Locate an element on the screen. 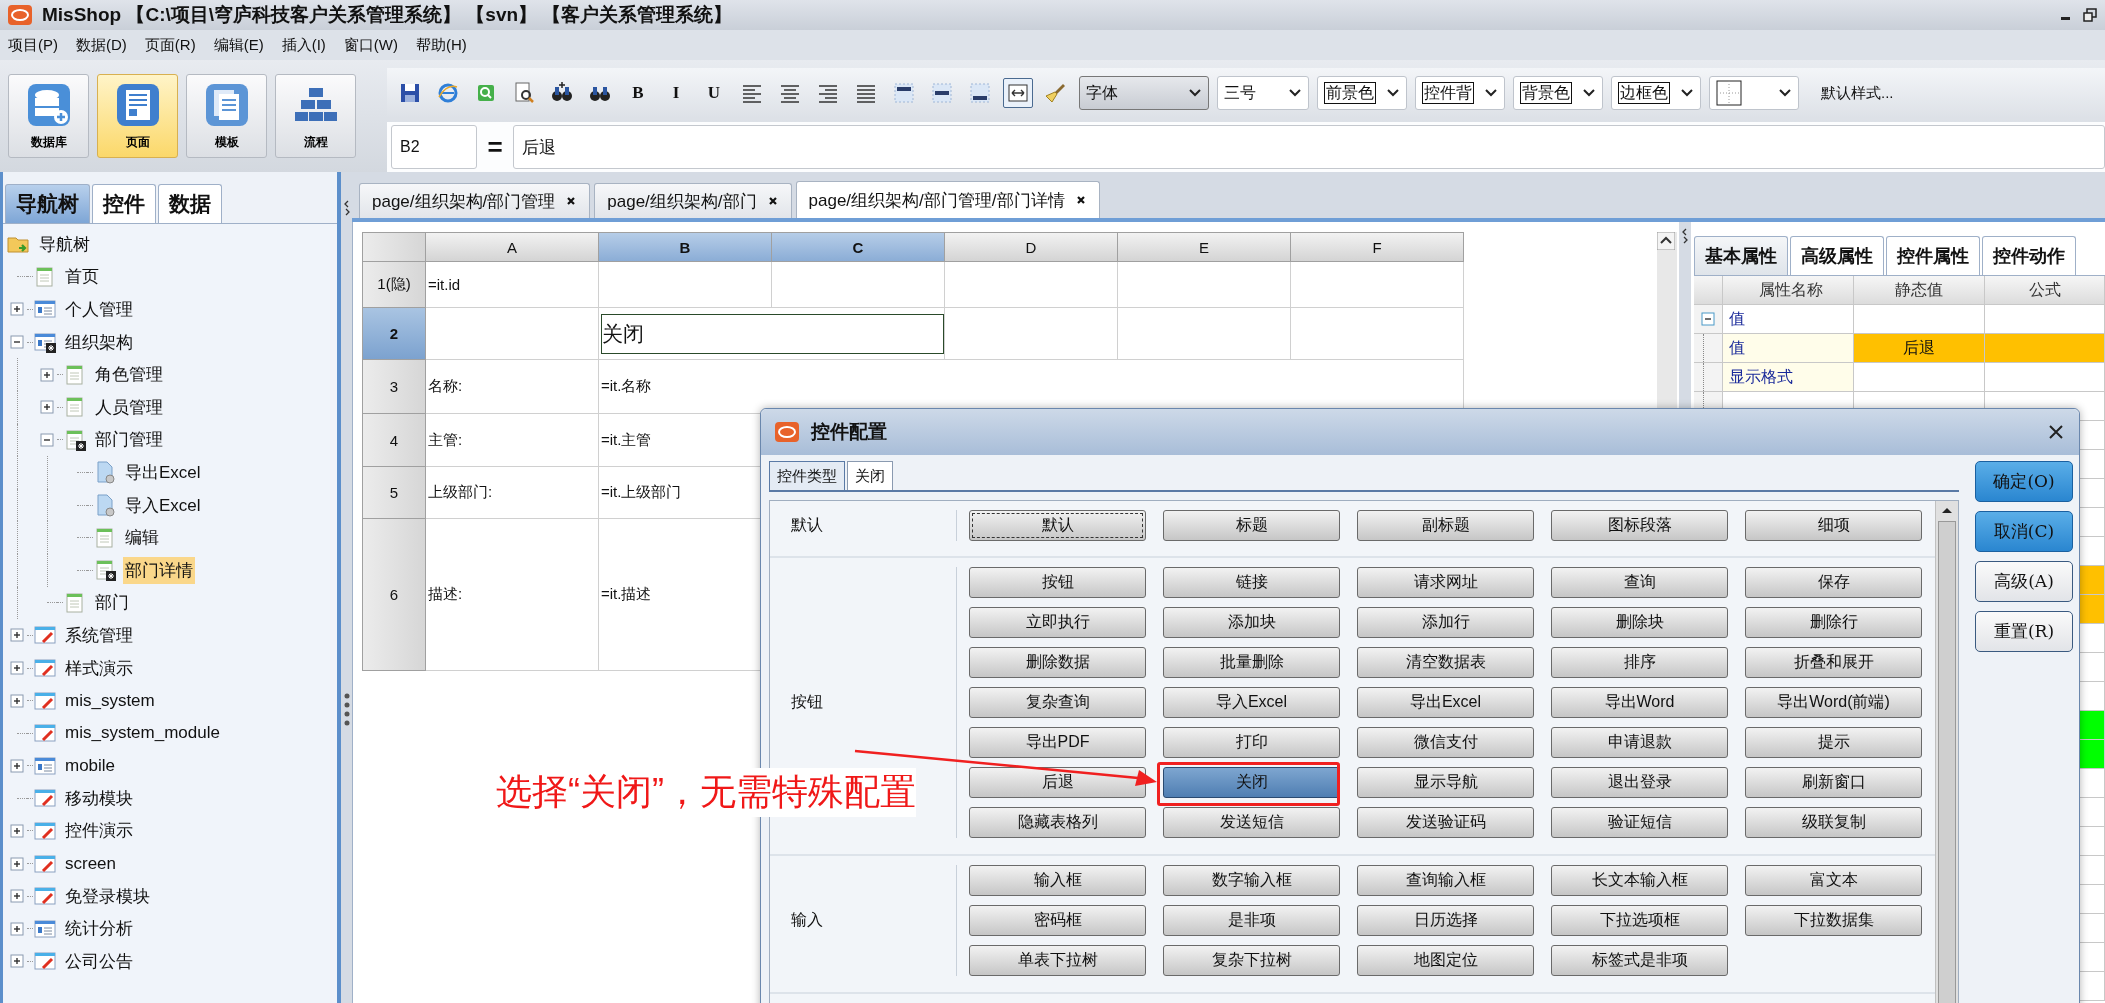 The image size is (2105, 1003). control-type-button: 按钮 is located at coordinates (1057, 582).